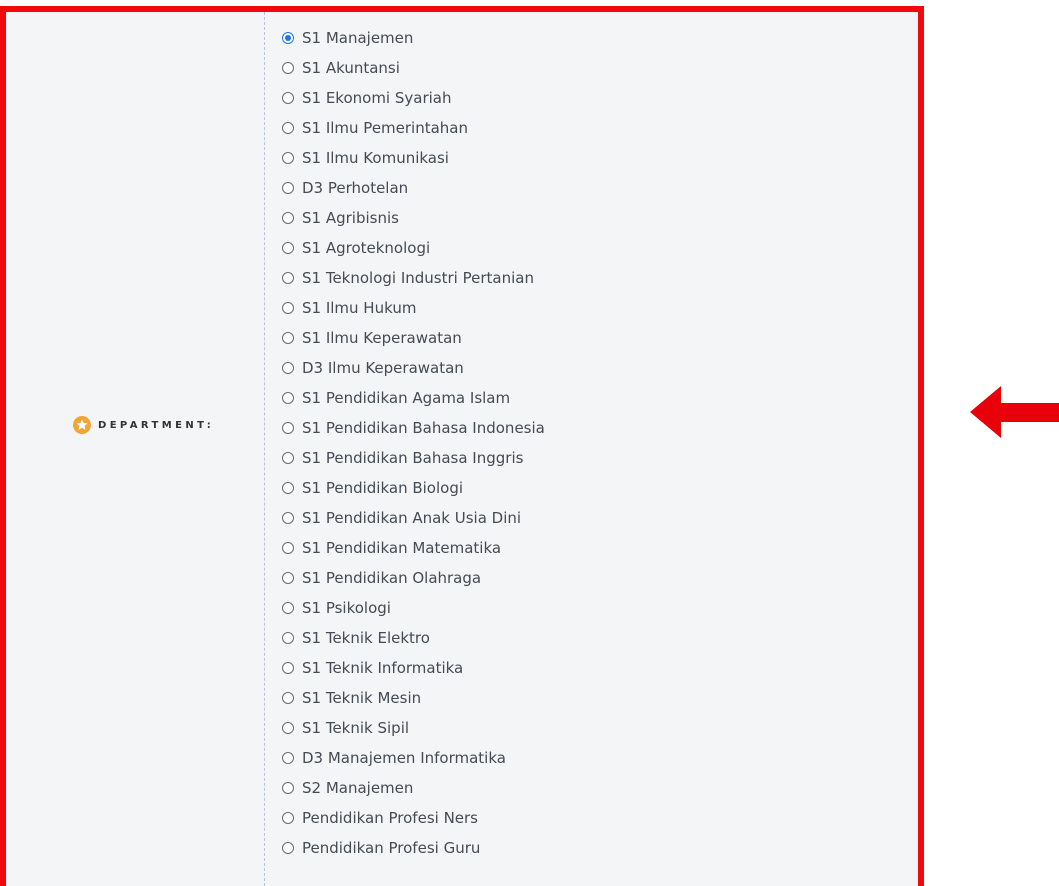 This screenshot has height=886, width=1059. What do you see at coordinates (358, 788) in the screenshot?
I see `department-option-label: S2 Manajemen` at bounding box center [358, 788].